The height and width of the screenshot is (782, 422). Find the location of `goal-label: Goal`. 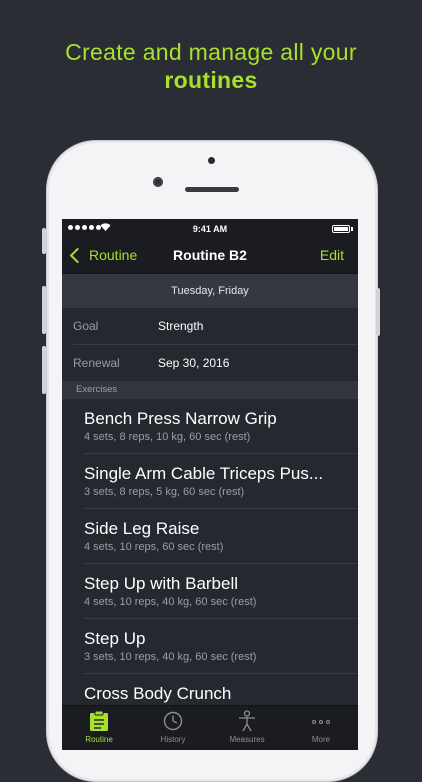

goal-label: Goal is located at coordinates (86, 326).